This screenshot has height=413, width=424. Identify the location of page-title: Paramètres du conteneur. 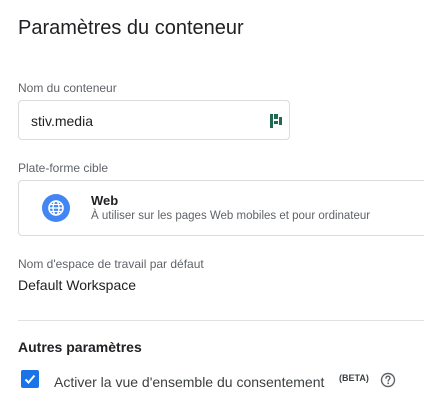
(131, 28).